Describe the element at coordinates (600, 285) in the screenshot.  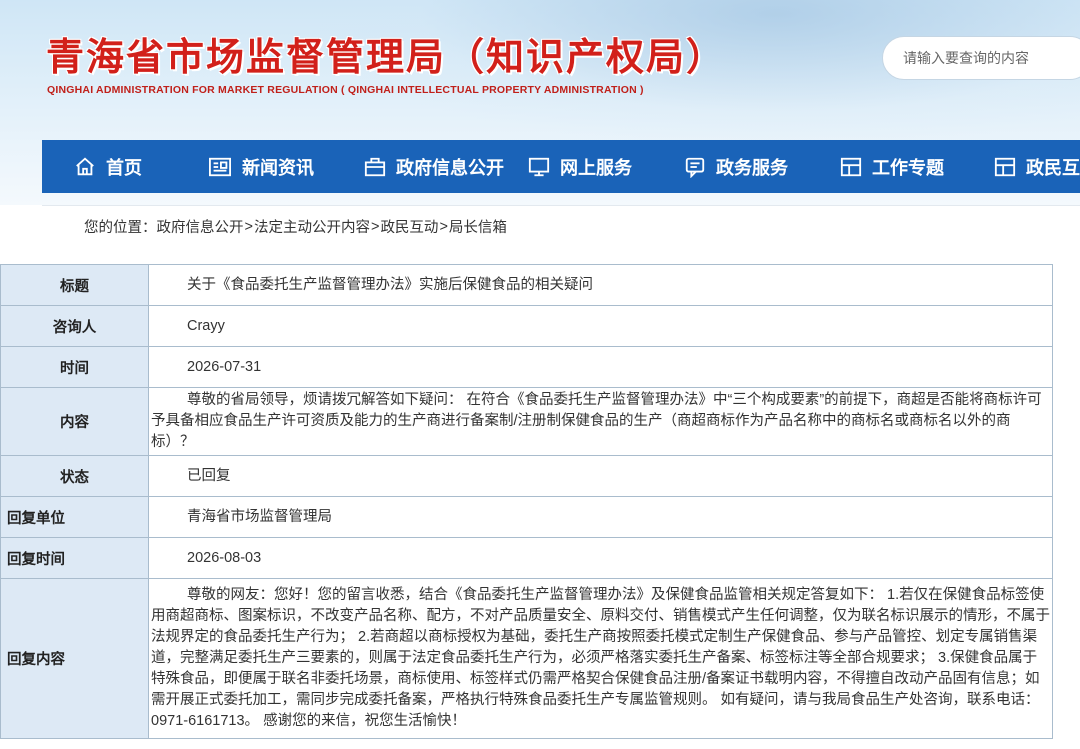
I see `row-value-title: 关于《食品委托生产监督管理办法》实施后保健食品的相关疑问` at that location.